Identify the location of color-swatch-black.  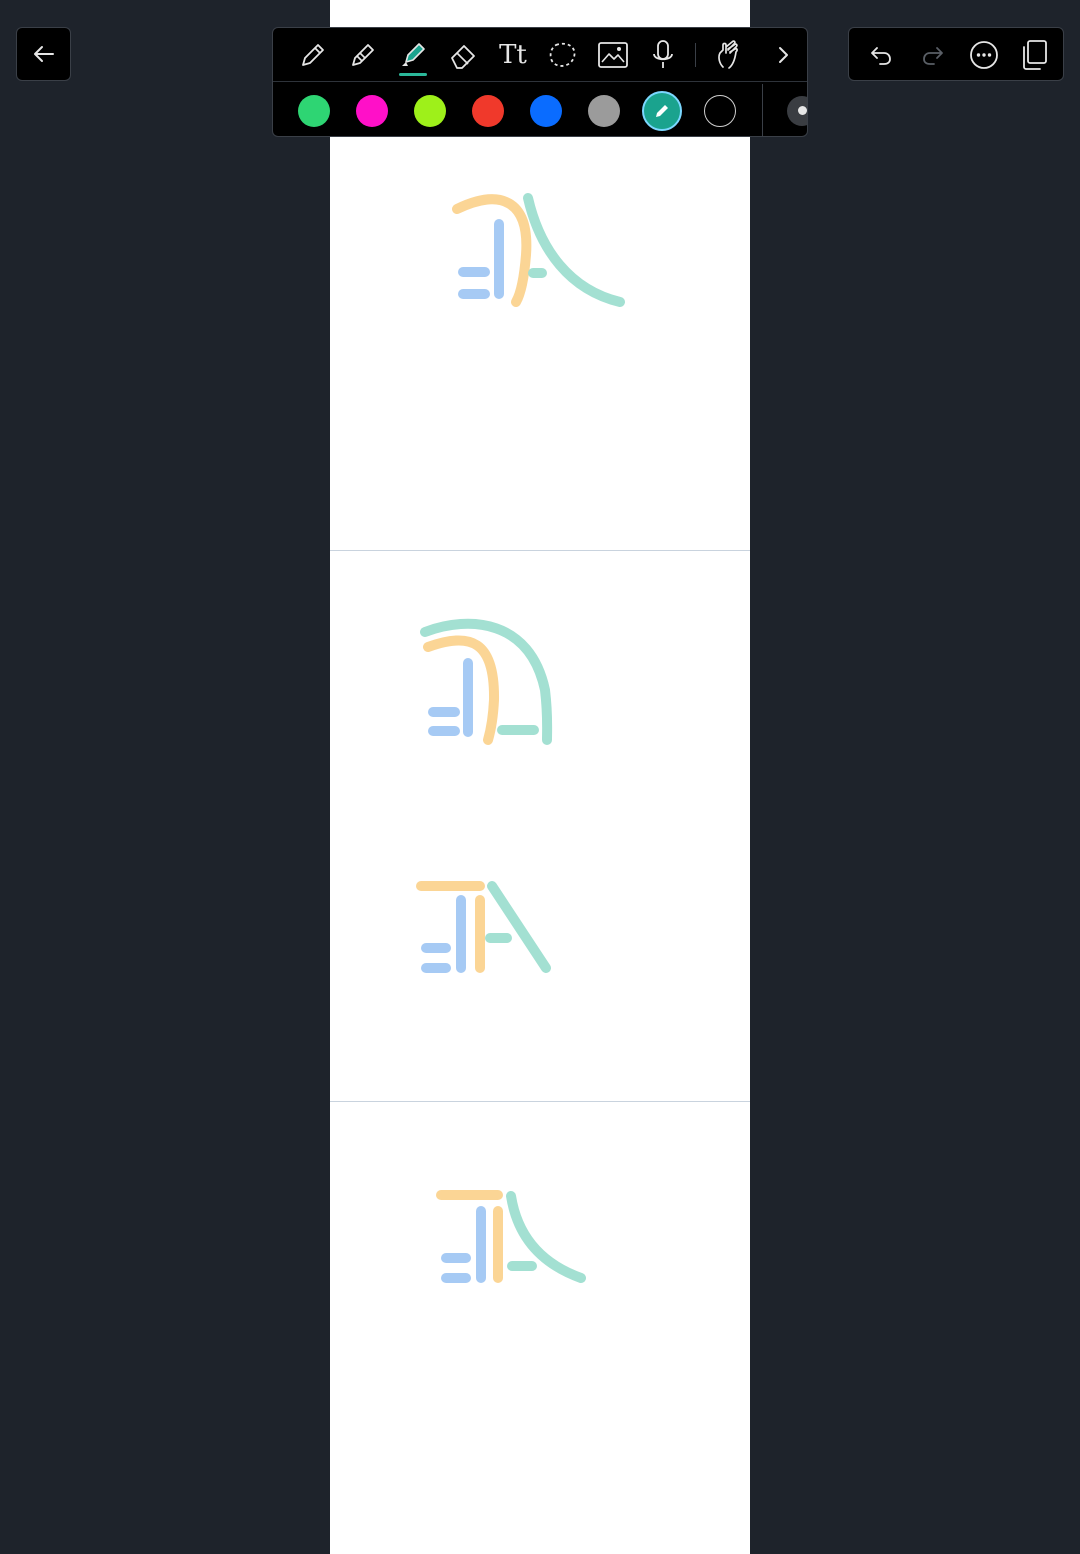
(720, 111).